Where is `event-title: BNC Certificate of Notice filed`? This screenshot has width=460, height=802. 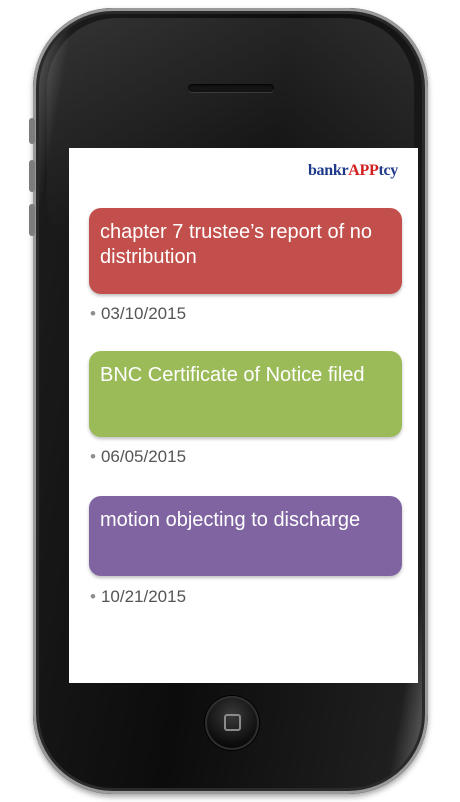
event-title: BNC Certificate of Notice filed is located at coordinates (232, 375).